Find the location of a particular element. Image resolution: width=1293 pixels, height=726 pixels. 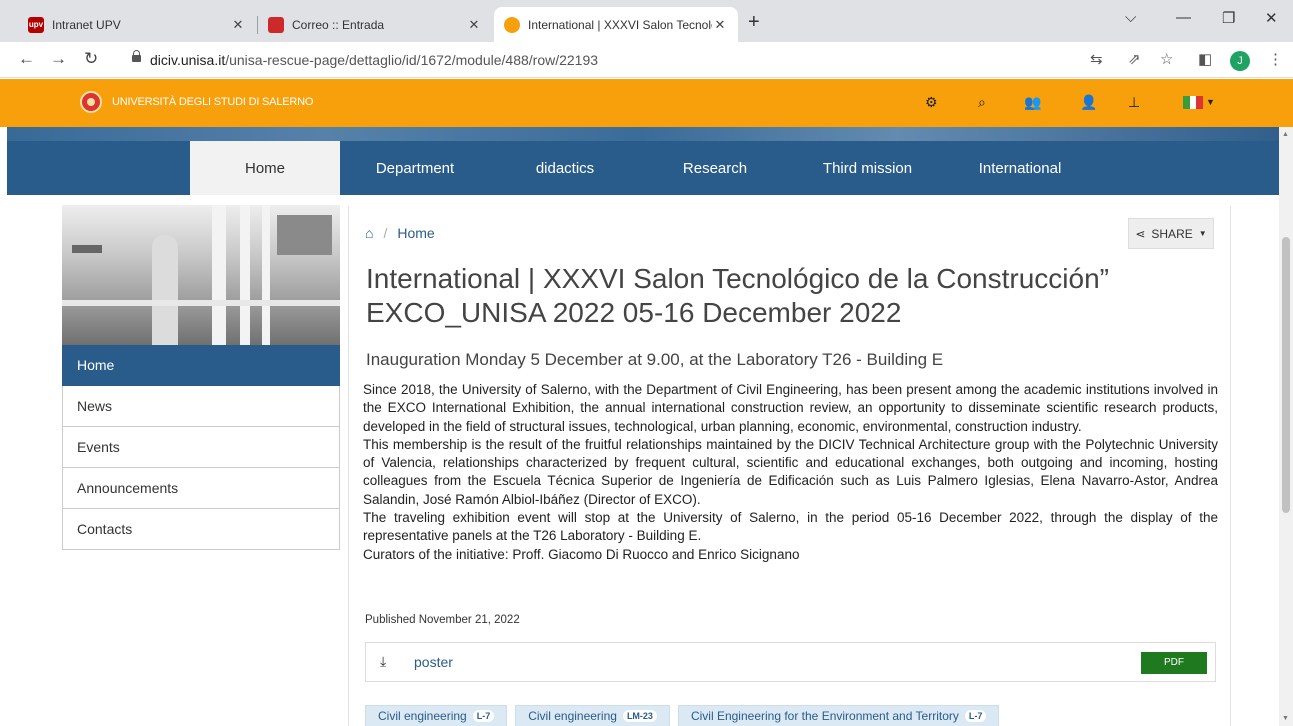

upv-favicon-icon: upv is located at coordinates (36, 24).